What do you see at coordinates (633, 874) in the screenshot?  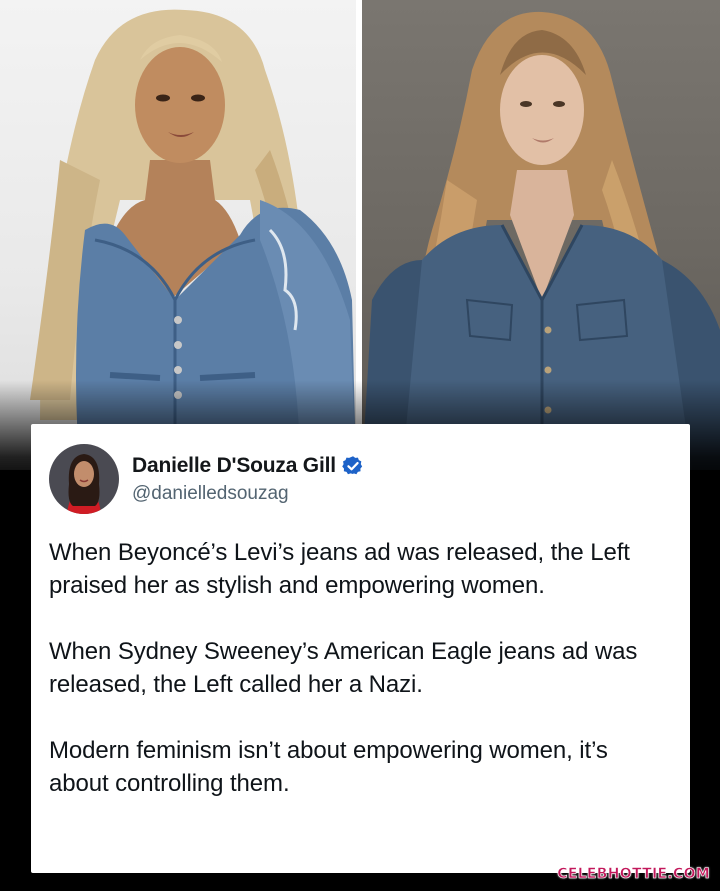 I see `watermark: CELEBHOTTIE.COM` at bounding box center [633, 874].